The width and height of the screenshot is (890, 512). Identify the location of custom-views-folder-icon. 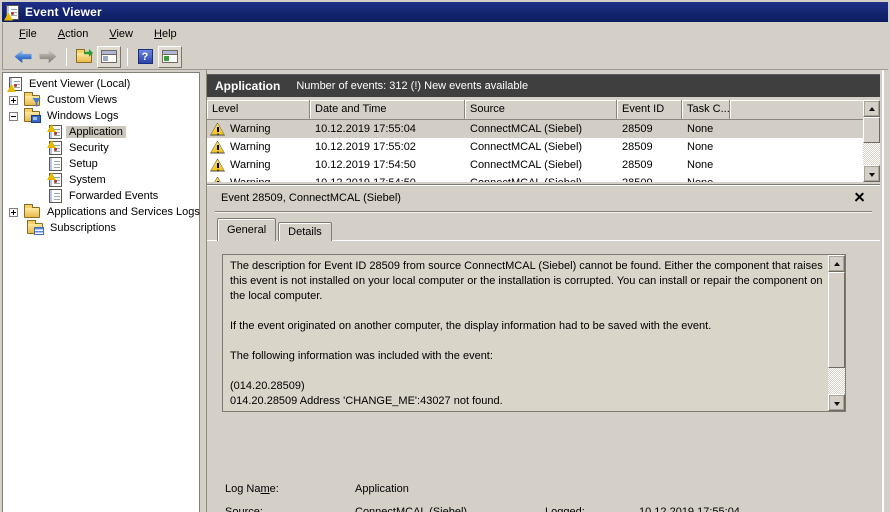
(32, 99).